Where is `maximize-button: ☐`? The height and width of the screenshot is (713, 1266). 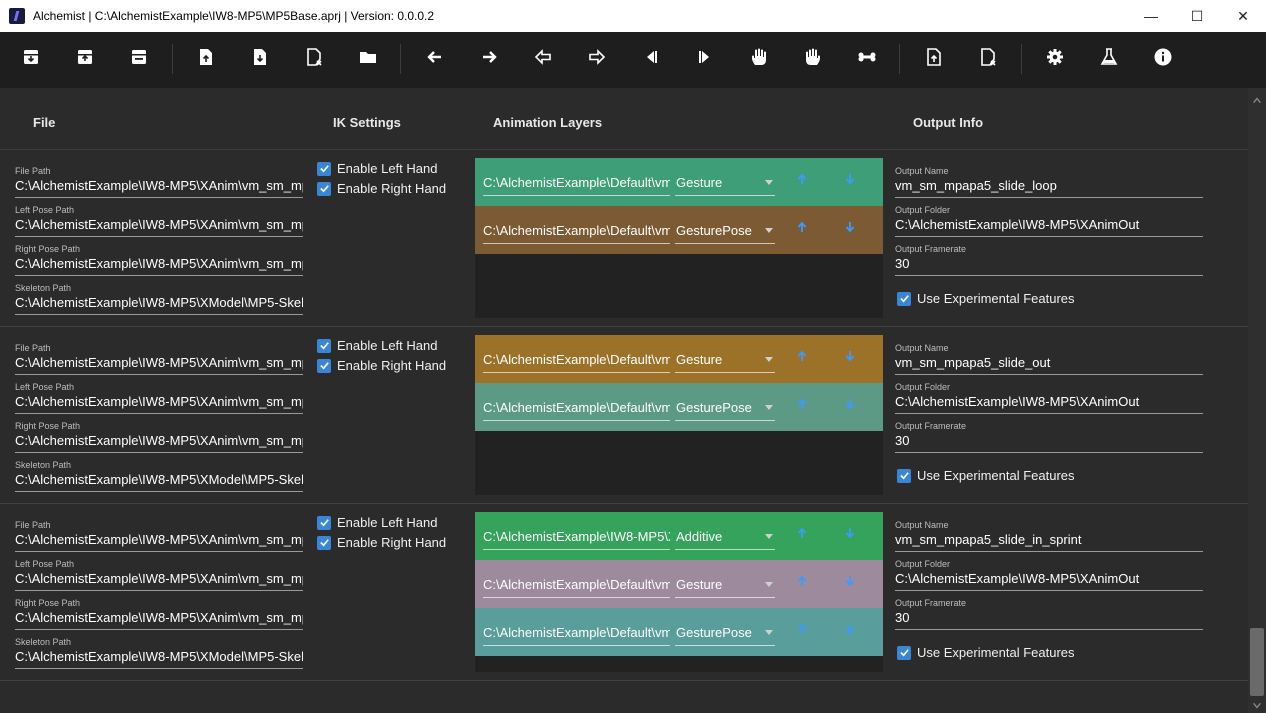 maximize-button: ☐ is located at coordinates (1197, 16).